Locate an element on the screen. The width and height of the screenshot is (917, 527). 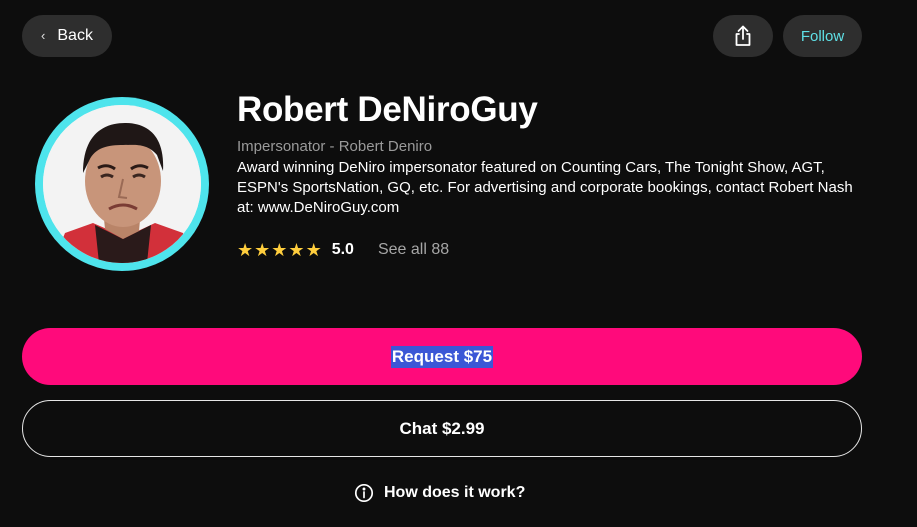
rating: ★ ★ ★ ★ ★ 5.0 See all 88 is located at coordinates (343, 250).